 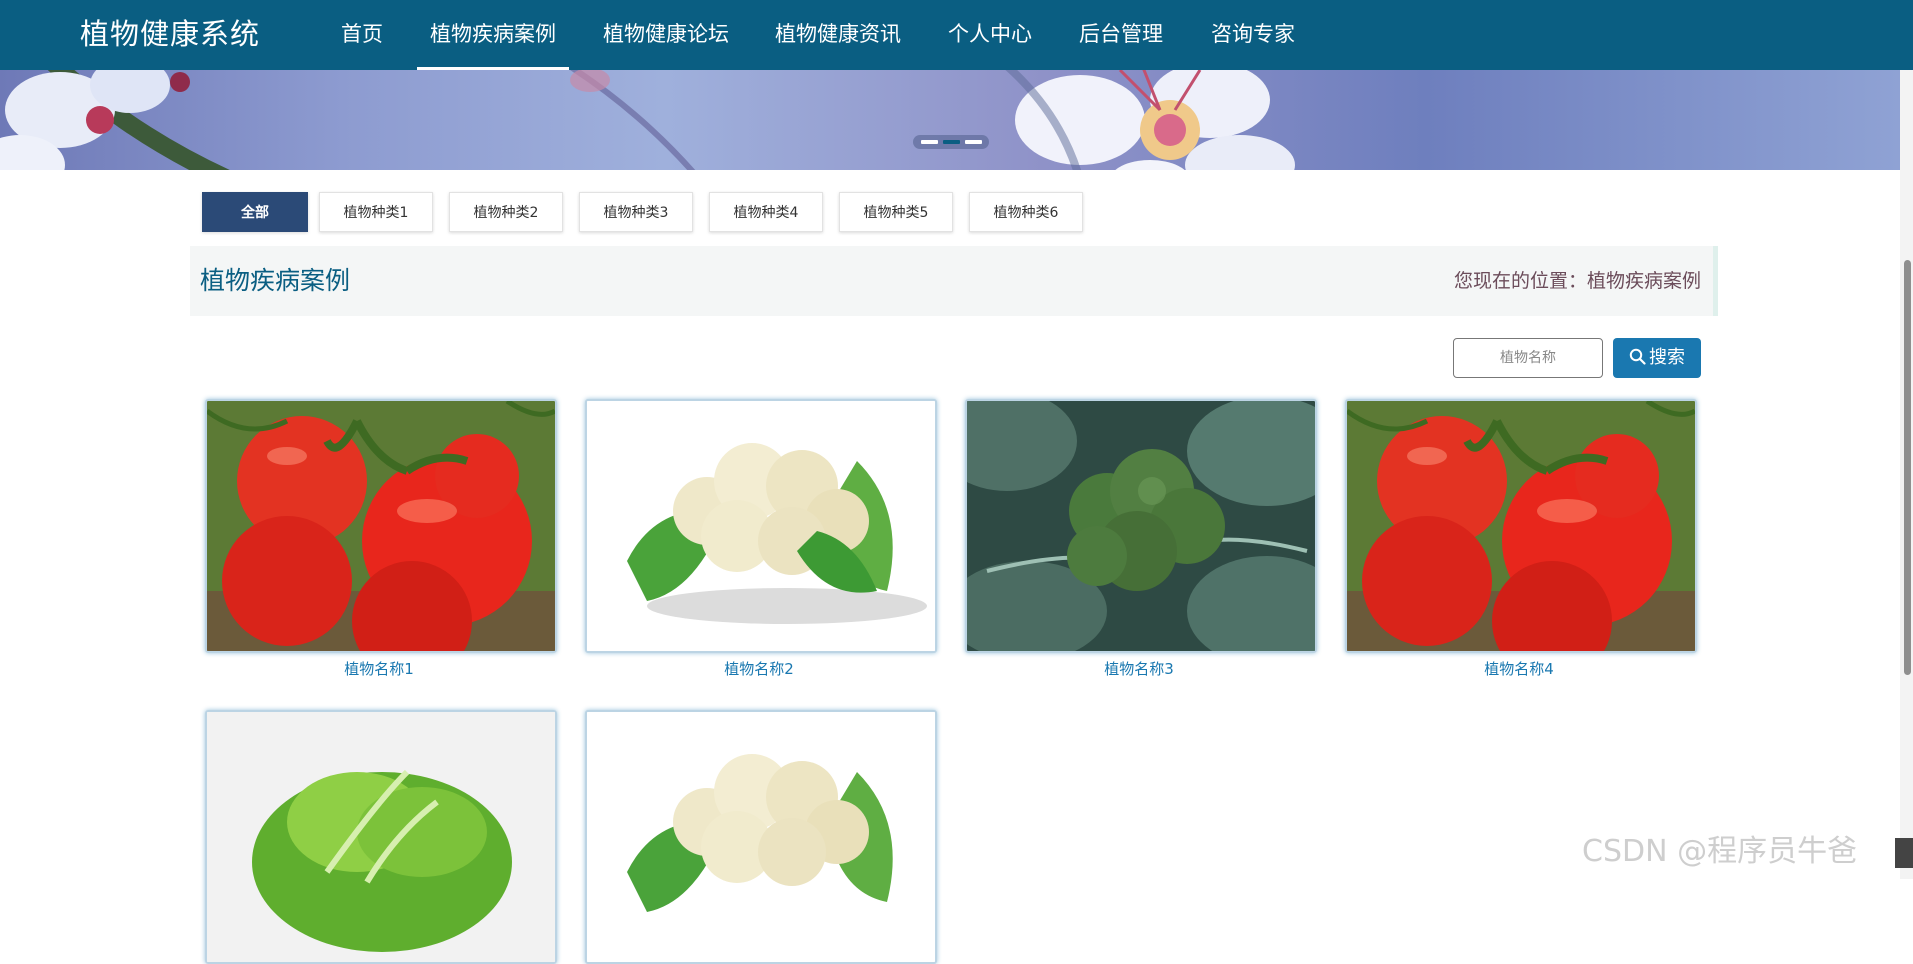 I want to click on section-header: 植物疾病案例 您现在的位置：植物疾病案例, so click(x=954, y=281).